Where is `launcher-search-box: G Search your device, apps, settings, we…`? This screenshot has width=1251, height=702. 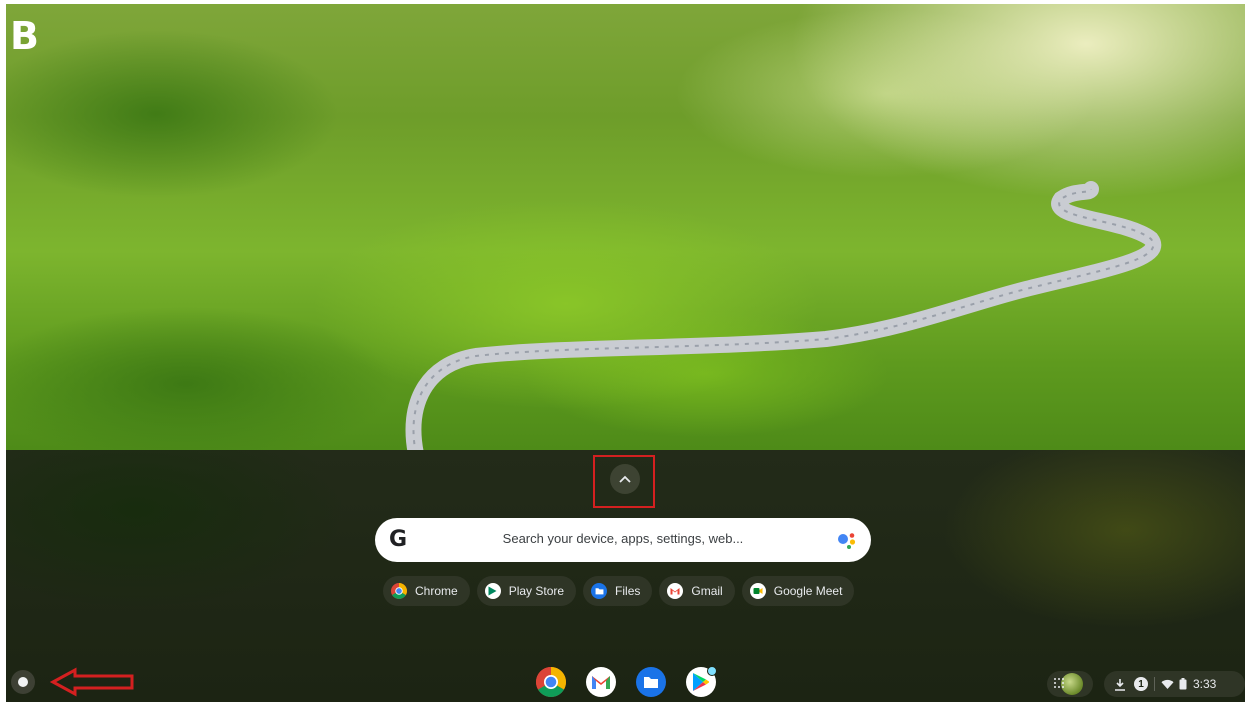 launcher-search-box: G Search your device, apps, settings, we… is located at coordinates (623, 540).